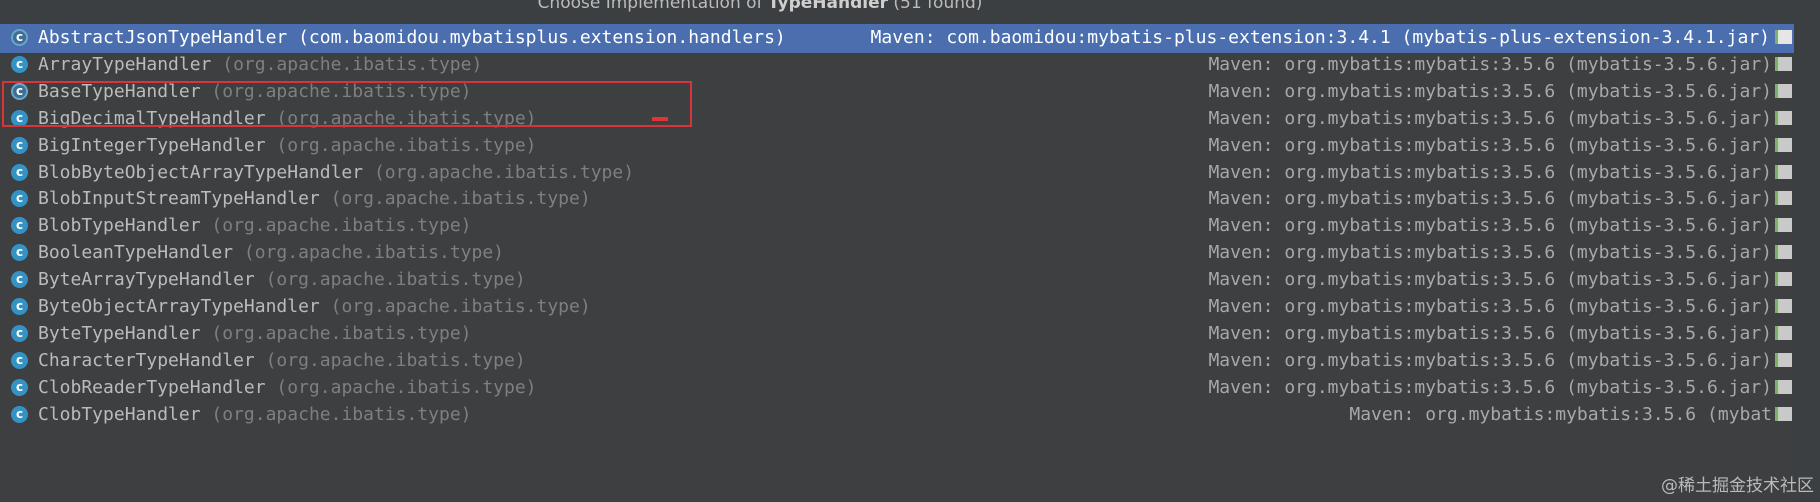 This screenshot has height=502, width=1820. Describe the element at coordinates (152, 387) in the screenshot. I see `class-name: ClobReaderTypeHandler` at that location.